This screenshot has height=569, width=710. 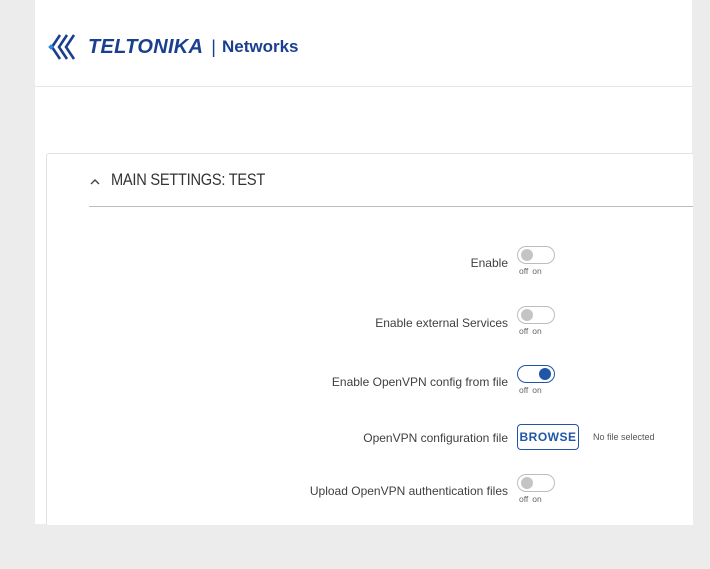 I want to click on setting-label: Enable OpenVPN config from file, so click(x=419, y=382).